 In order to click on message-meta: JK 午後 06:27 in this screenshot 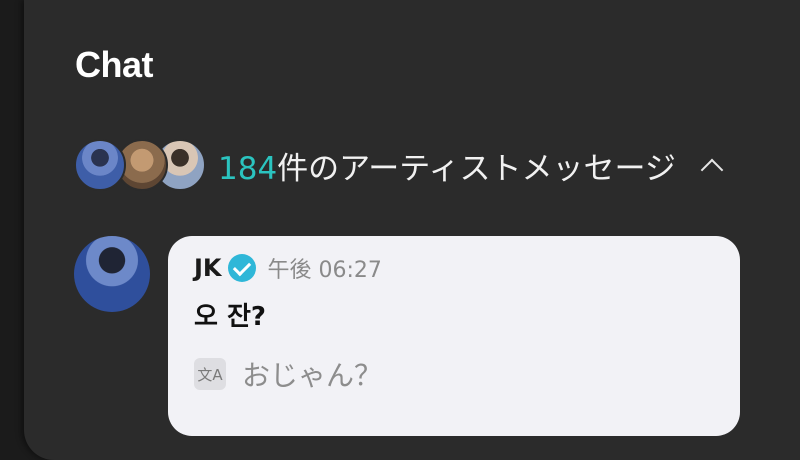, I will do `click(288, 268)`.